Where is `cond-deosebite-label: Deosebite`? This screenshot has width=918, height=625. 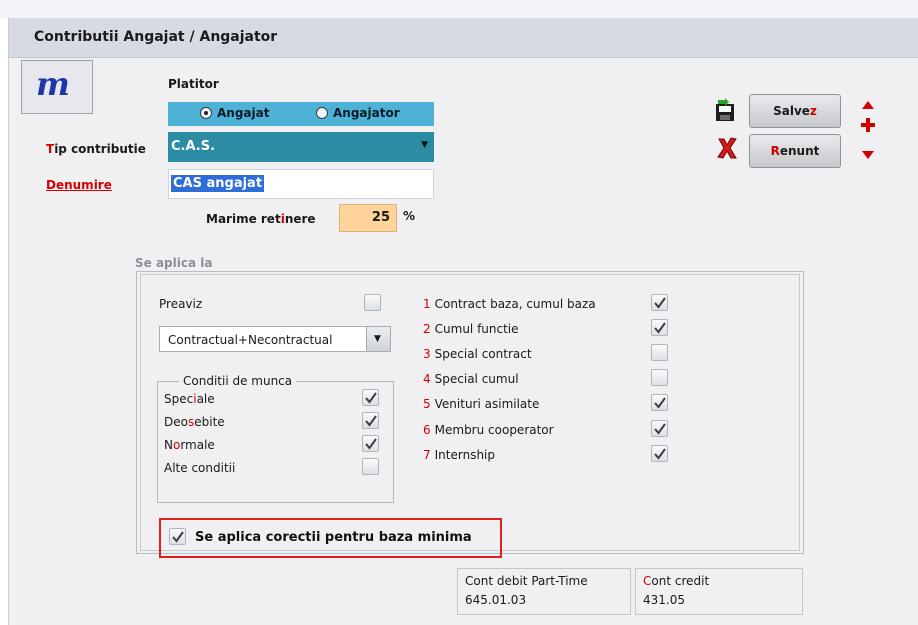
cond-deosebite-label: Deosebite is located at coordinates (194, 422).